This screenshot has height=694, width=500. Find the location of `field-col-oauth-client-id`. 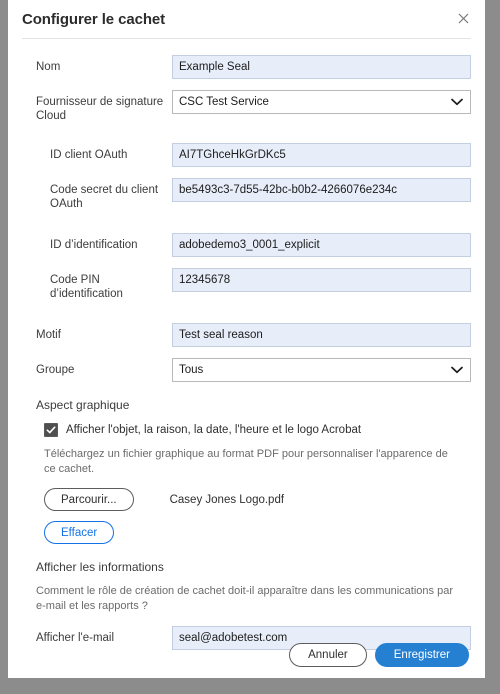

field-col-oauth-client-id is located at coordinates (321, 155).